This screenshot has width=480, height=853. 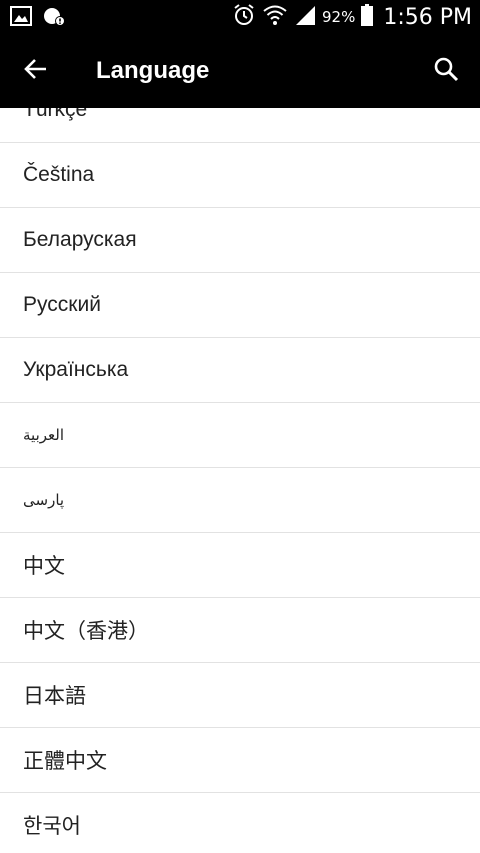 What do you see at coordinates (240, 630) in the screenshot?
I see `language-item-chinese-hk: 中文（香港）` at bounding box center [240, 630].